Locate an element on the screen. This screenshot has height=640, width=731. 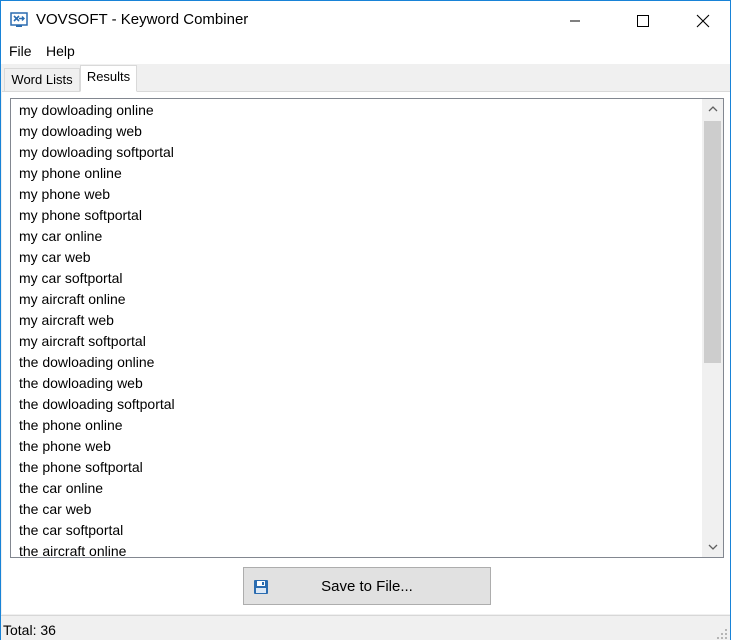
list-item: the phone web is located at coordinates (356, 446).